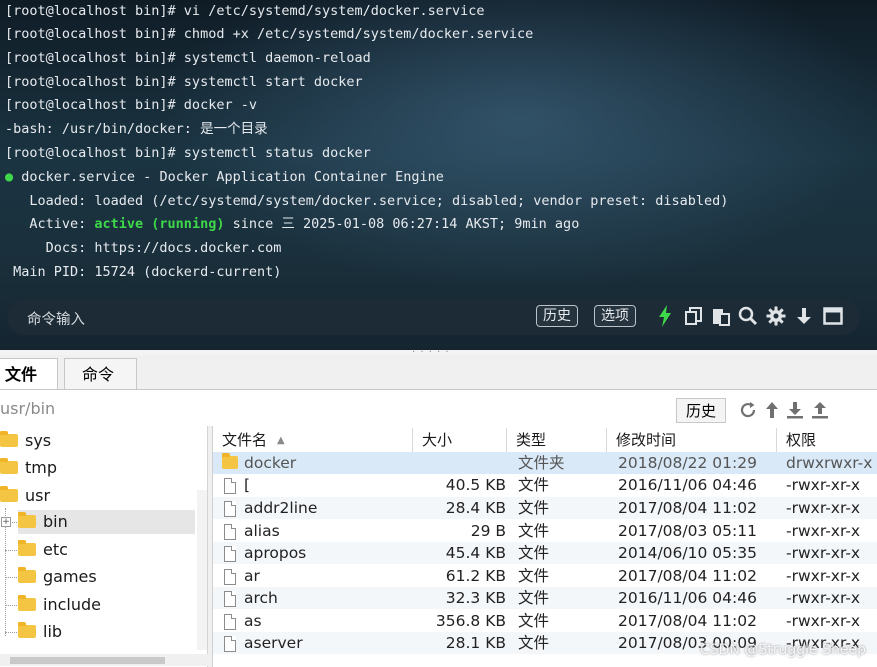 The image size is (877, 667). Describe the element at coordinates (433, 317) in the screenshot. I see `command-input-bar: 命令输入 历史 选项` at that location.